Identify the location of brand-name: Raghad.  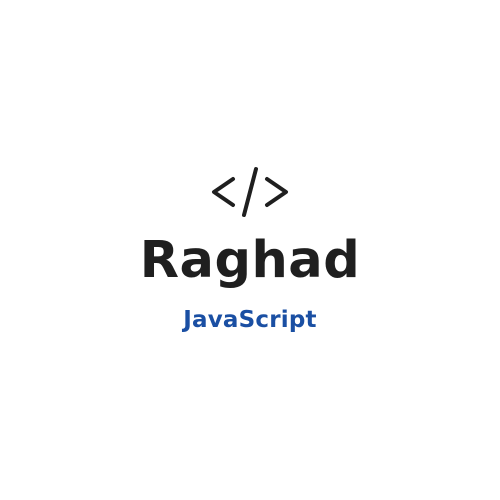
(250, 260).